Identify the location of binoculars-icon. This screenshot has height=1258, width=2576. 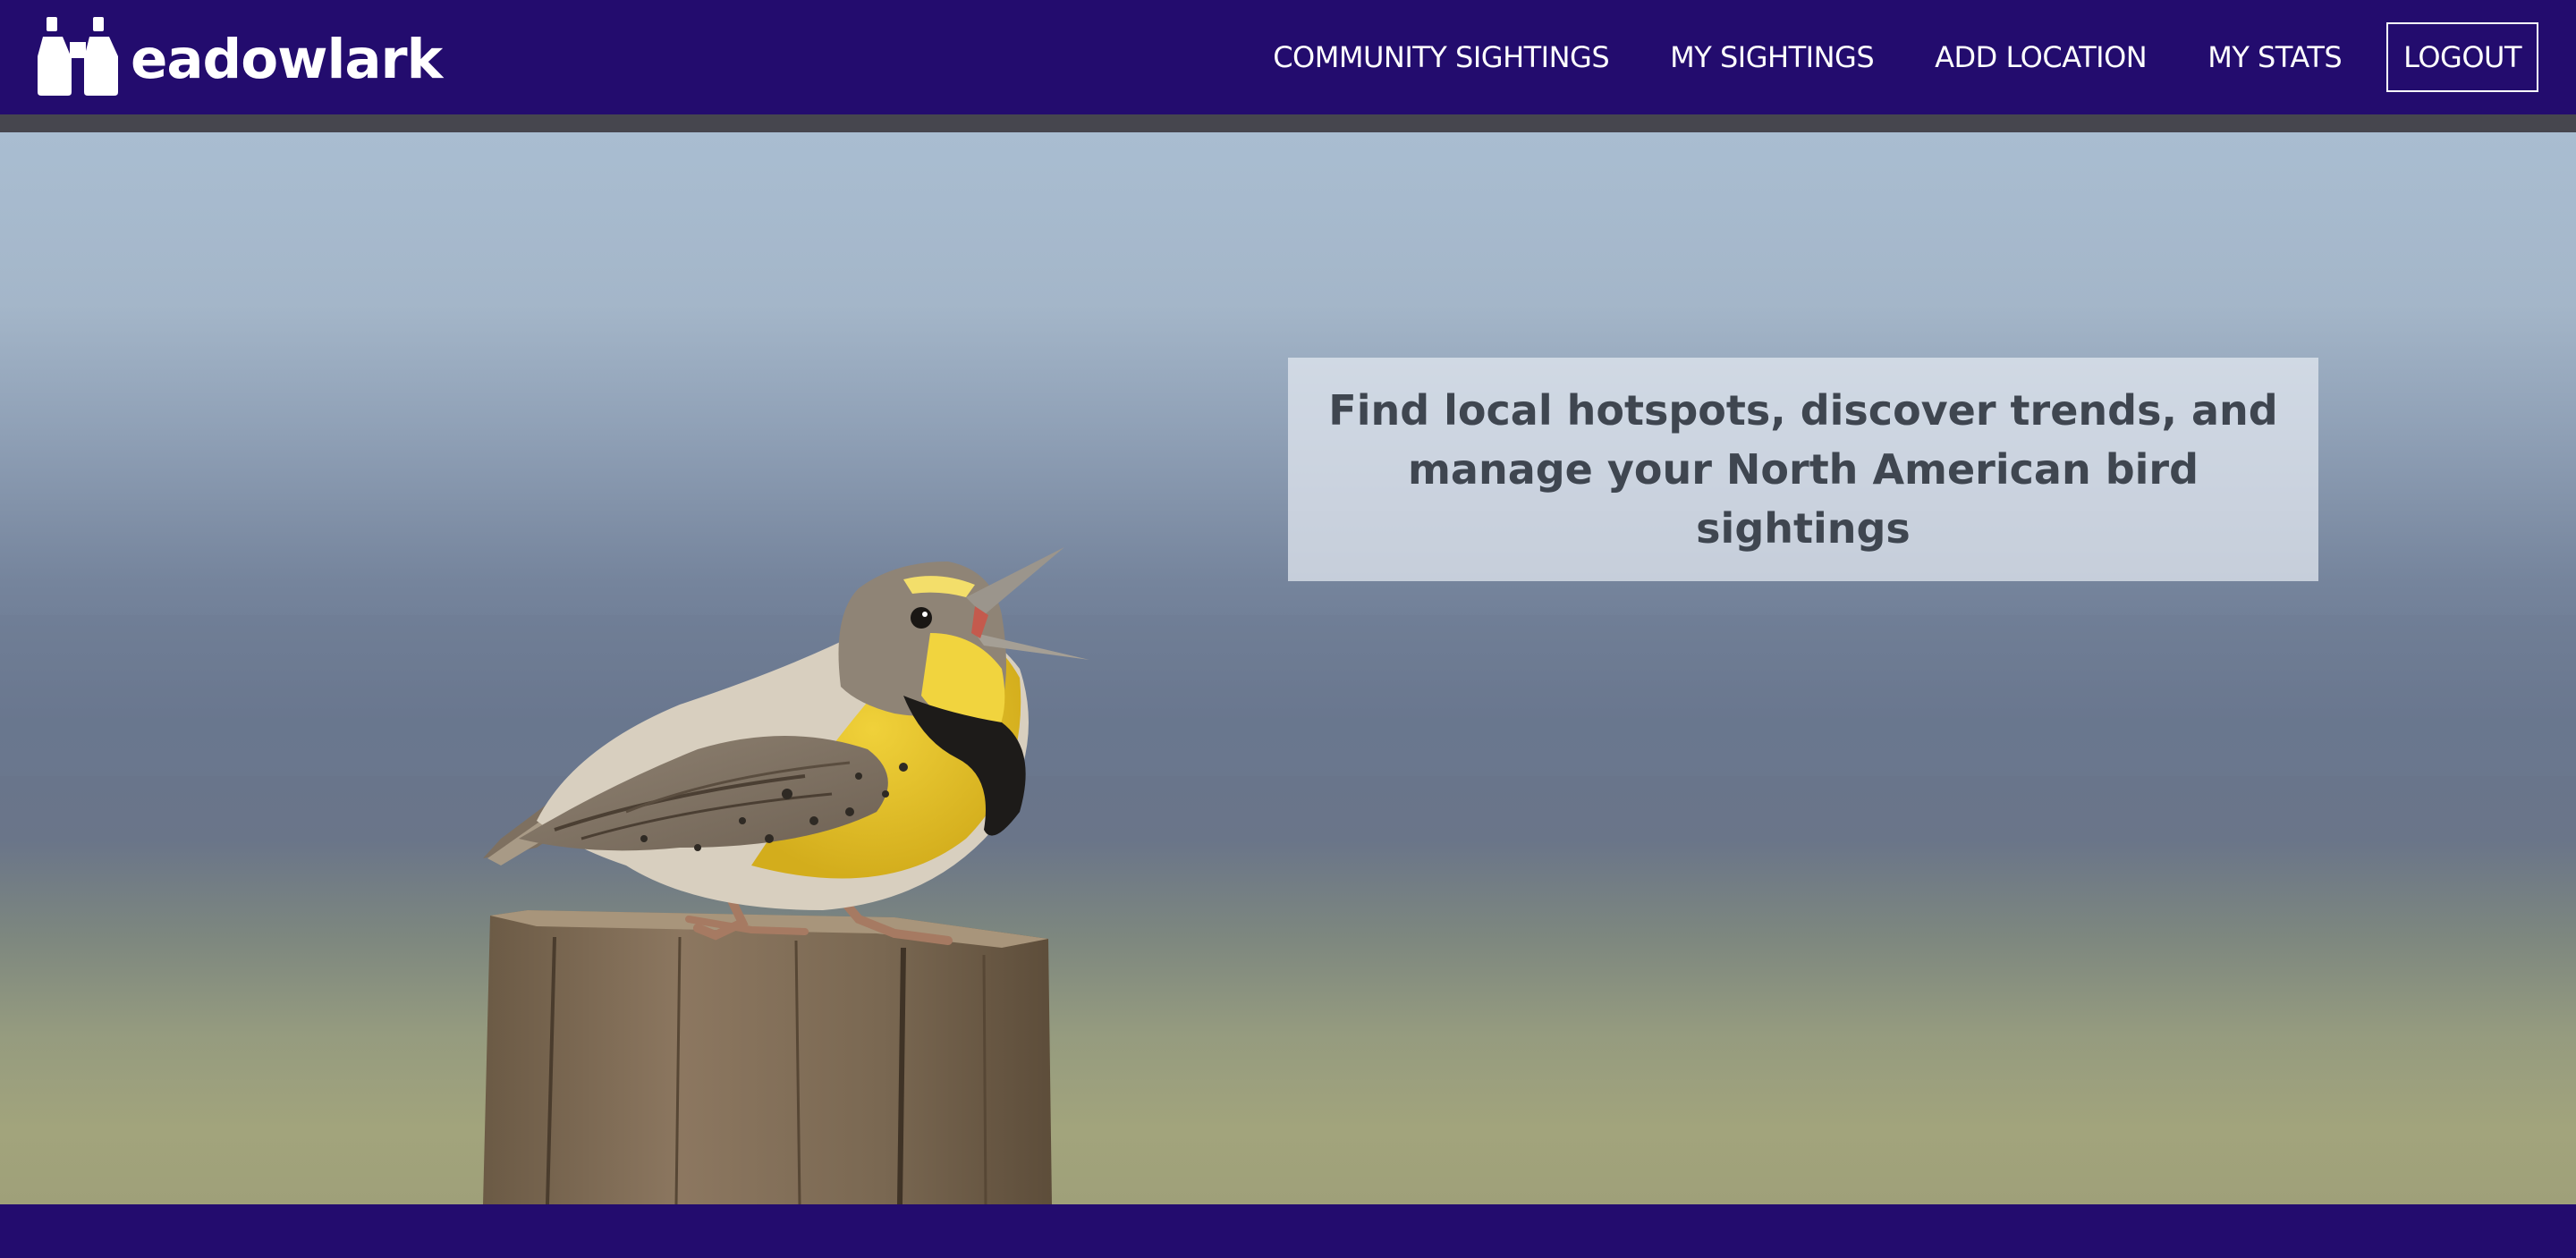
(78, 56).